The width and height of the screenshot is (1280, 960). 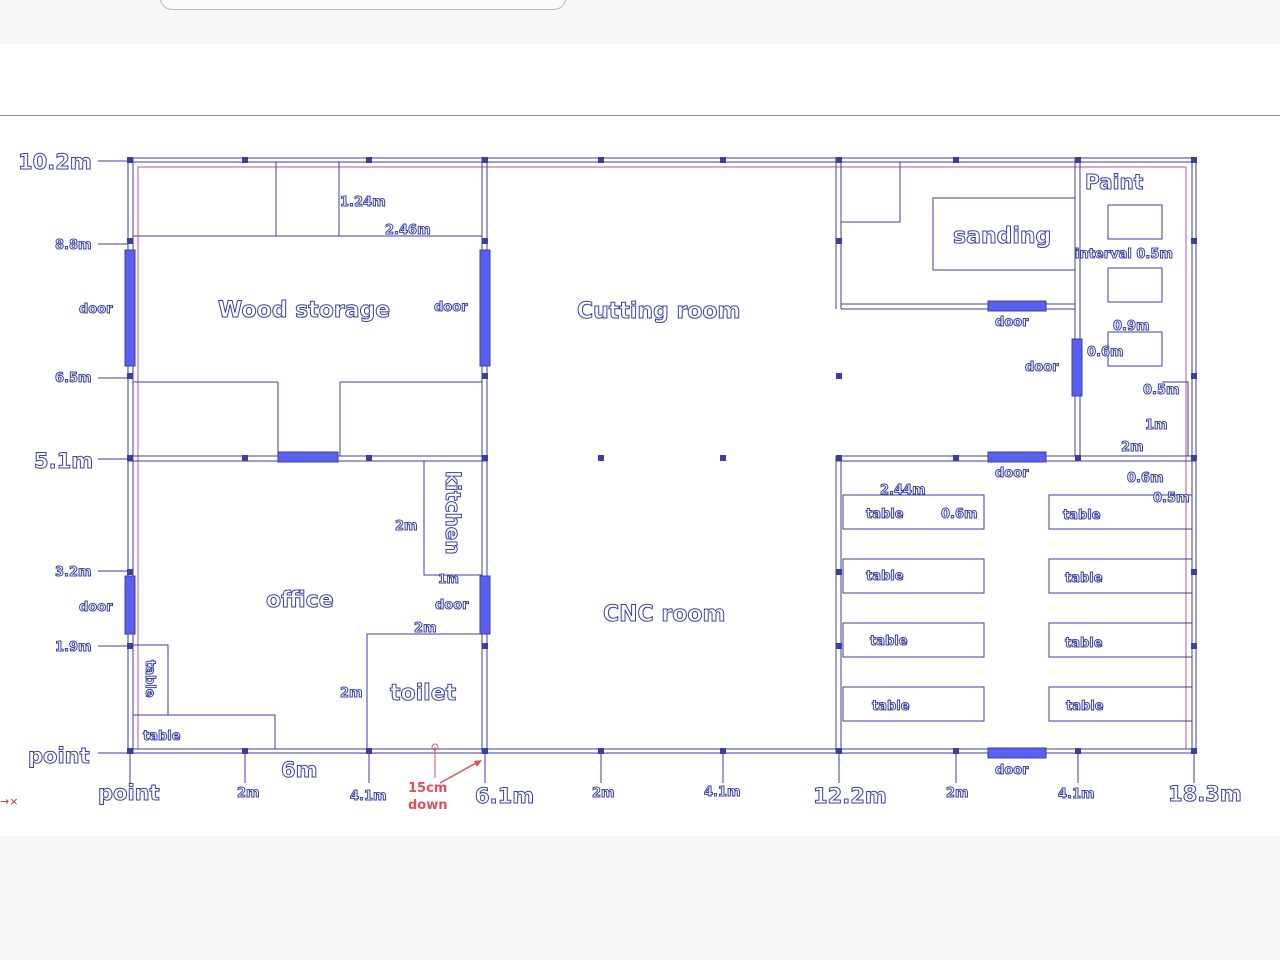 What do you see at coordinates (73, 245) in the screenshot?
I see `axis-left-label: 8.8m` at bounding box center [73, 245].